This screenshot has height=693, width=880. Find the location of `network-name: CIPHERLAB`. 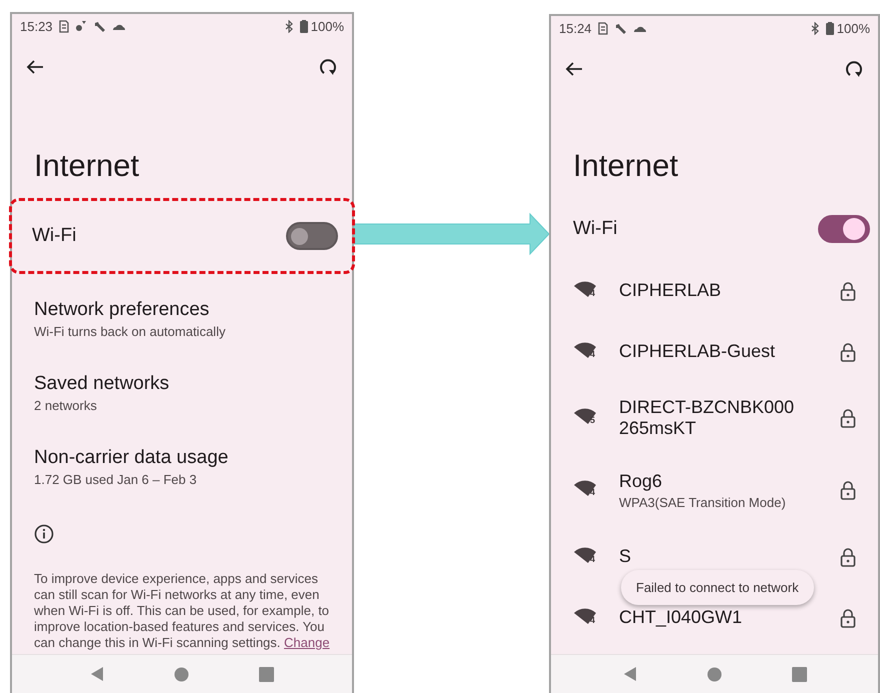

network-name: CIPHERLAB is located at coordinates (714, 290).